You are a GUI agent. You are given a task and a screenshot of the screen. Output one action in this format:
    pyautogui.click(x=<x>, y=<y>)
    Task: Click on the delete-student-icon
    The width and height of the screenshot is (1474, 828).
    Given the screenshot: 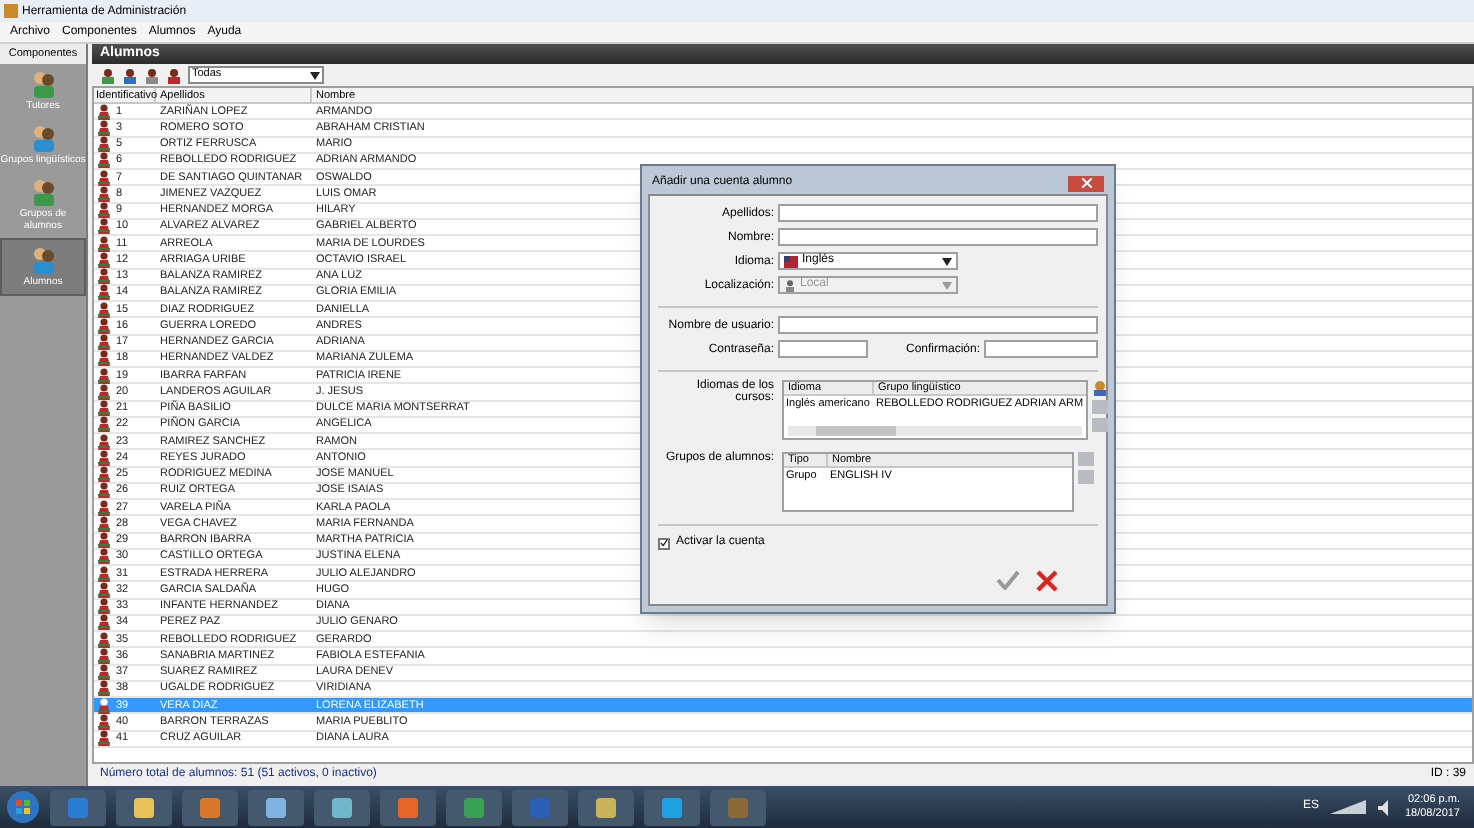 What is the action you would take?
    pyautogui.click(x=174, y=75)
    